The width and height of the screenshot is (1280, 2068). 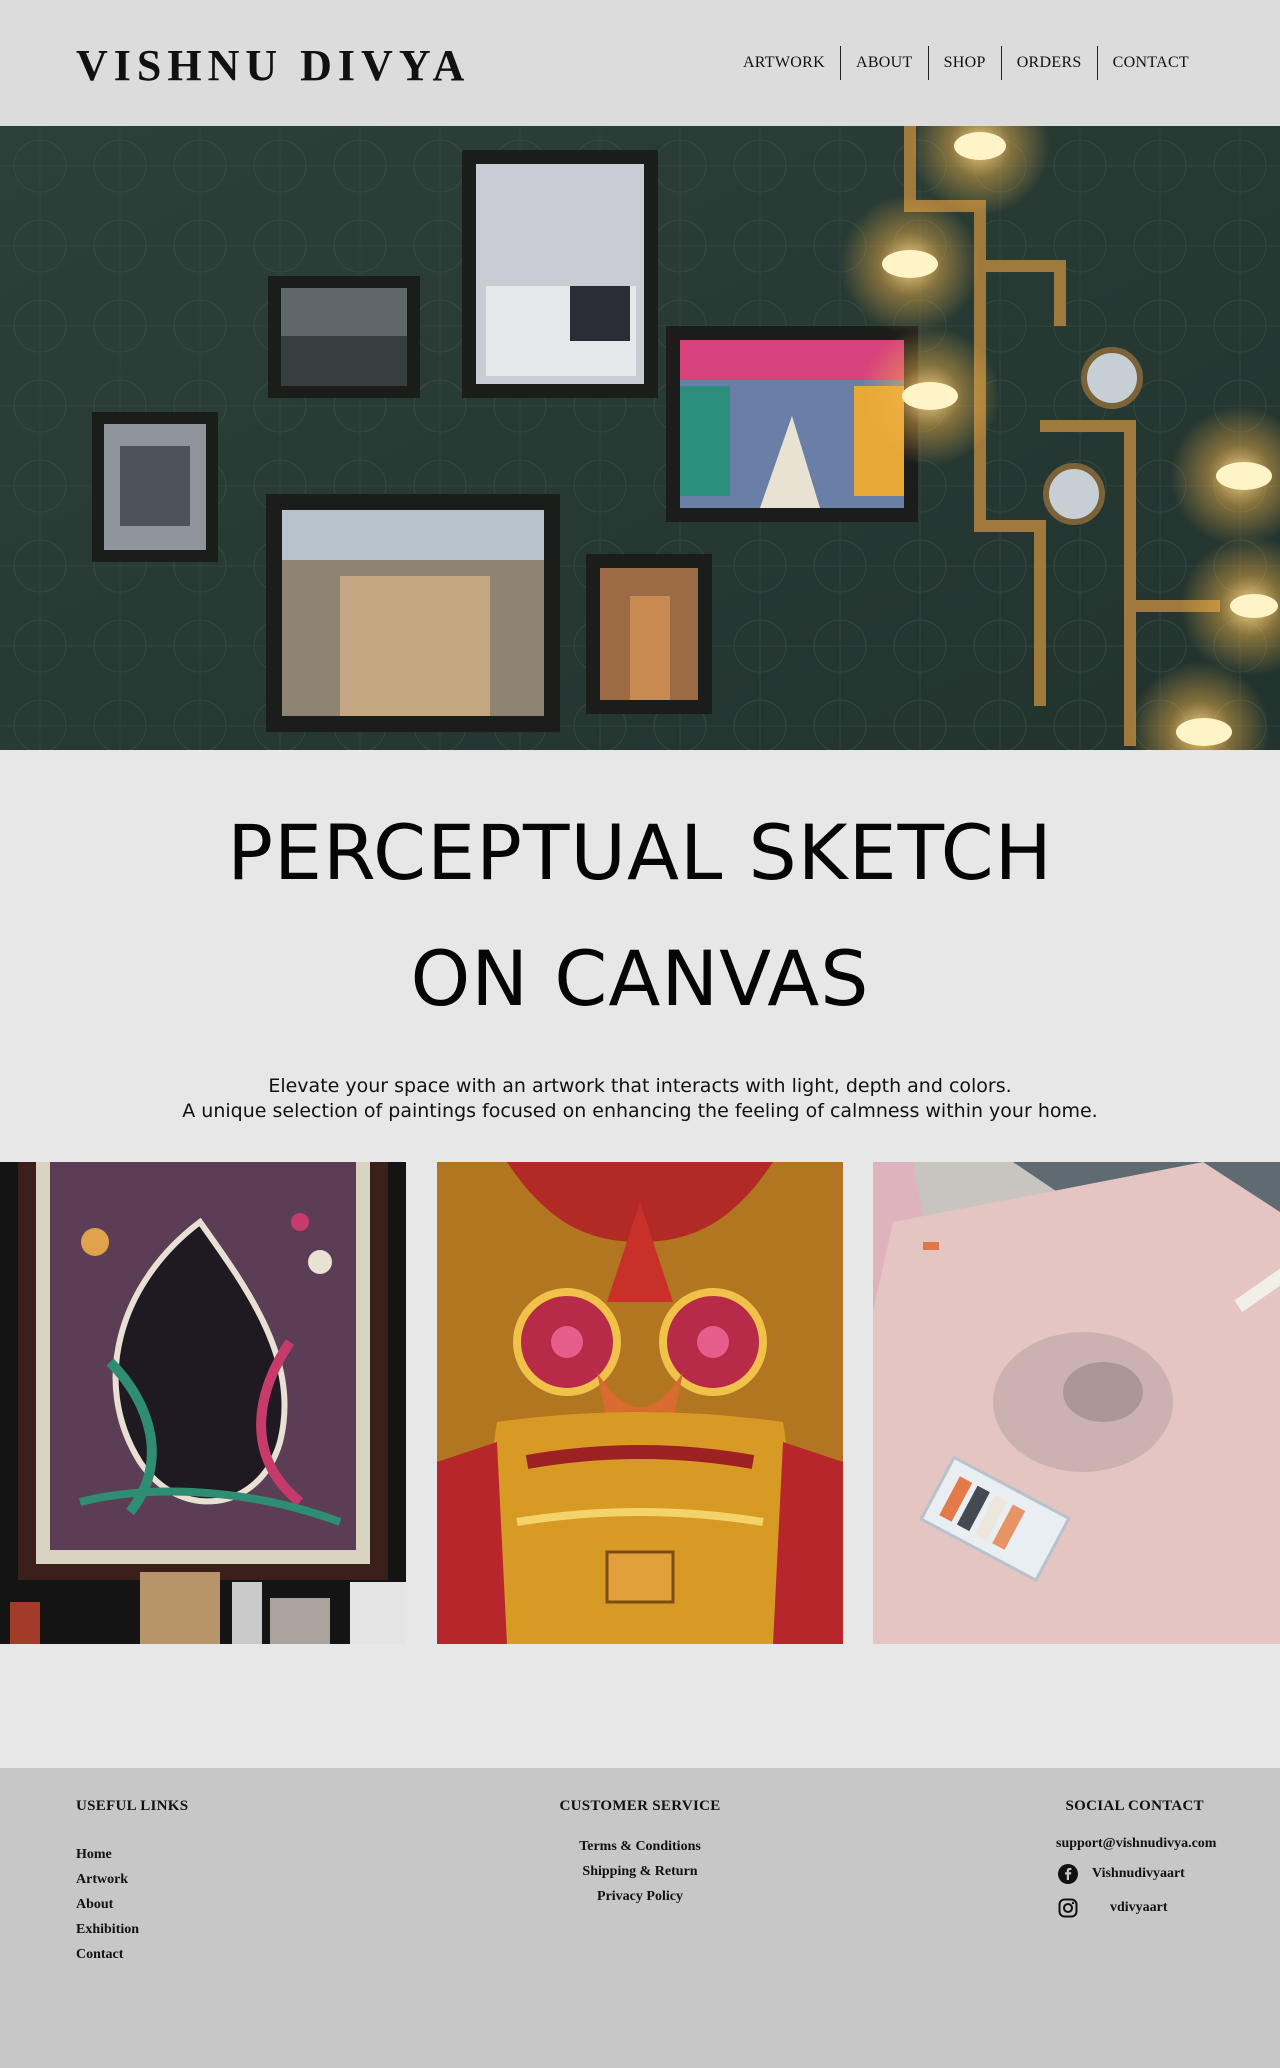 I want to click on main-nav: ARTWORK ABOUT SHOP ORDERS CONTACT, so click(x=966, y=63).